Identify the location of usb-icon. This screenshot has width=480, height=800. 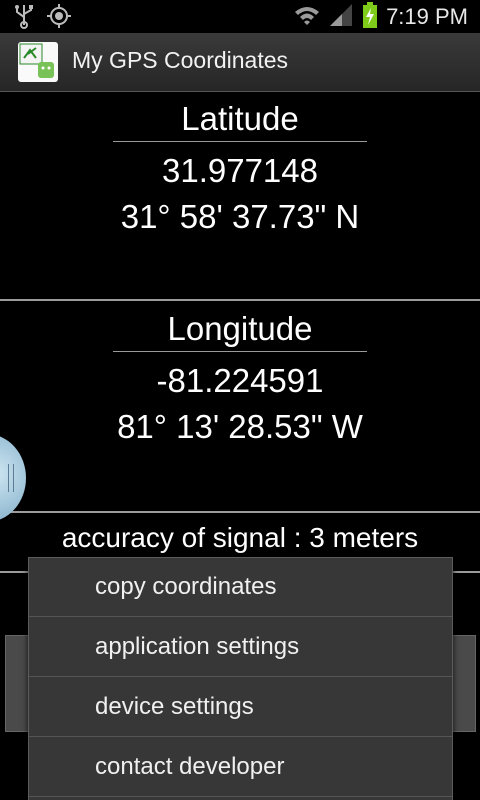
(24, 18).